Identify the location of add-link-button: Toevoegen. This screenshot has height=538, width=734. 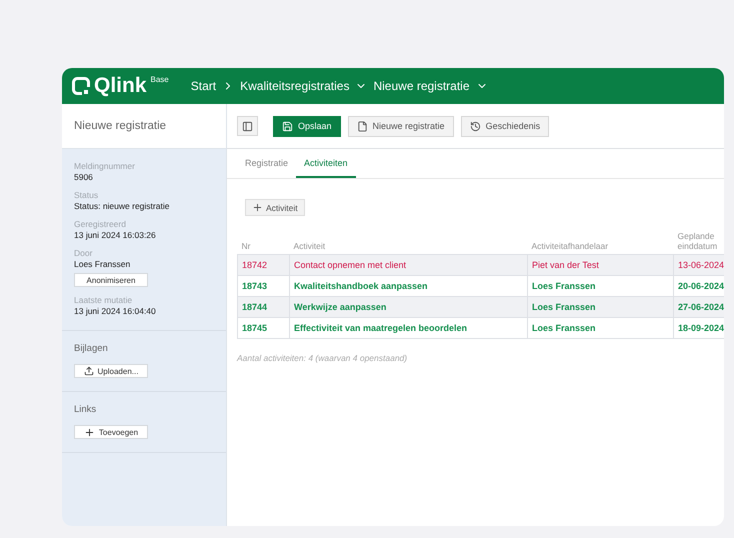
(111, 432).